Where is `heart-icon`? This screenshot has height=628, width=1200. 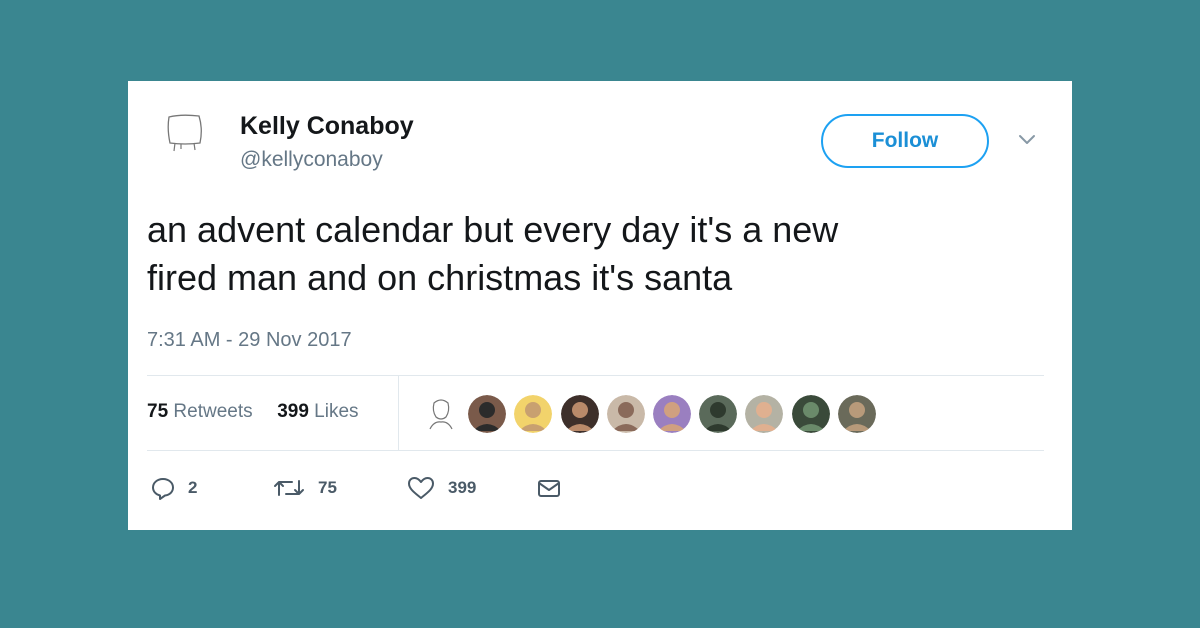
heart-icon is located at coordinates (421, 488).